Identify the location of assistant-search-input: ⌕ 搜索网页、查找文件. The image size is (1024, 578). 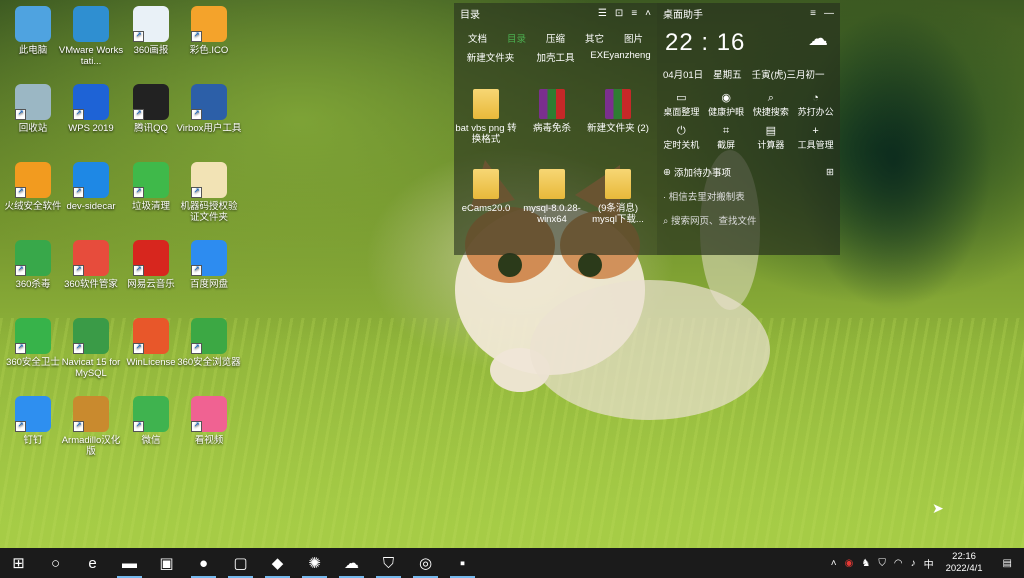
(748, 215).